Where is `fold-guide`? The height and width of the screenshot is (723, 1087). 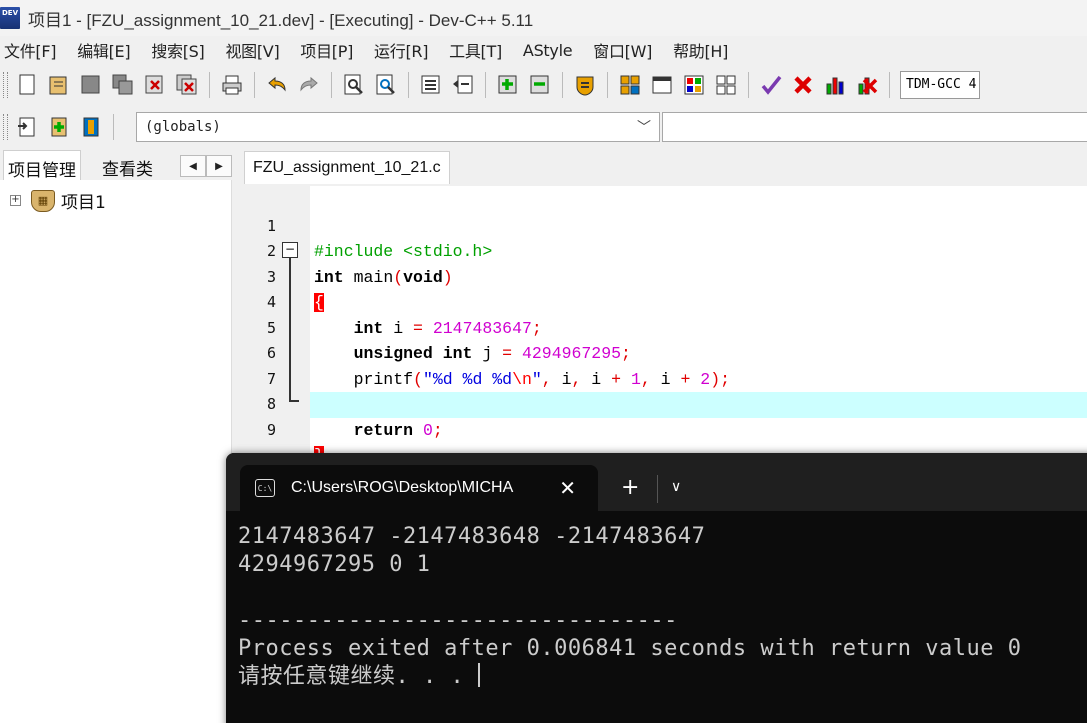 fold-guide is located at coordinates (290, 329).